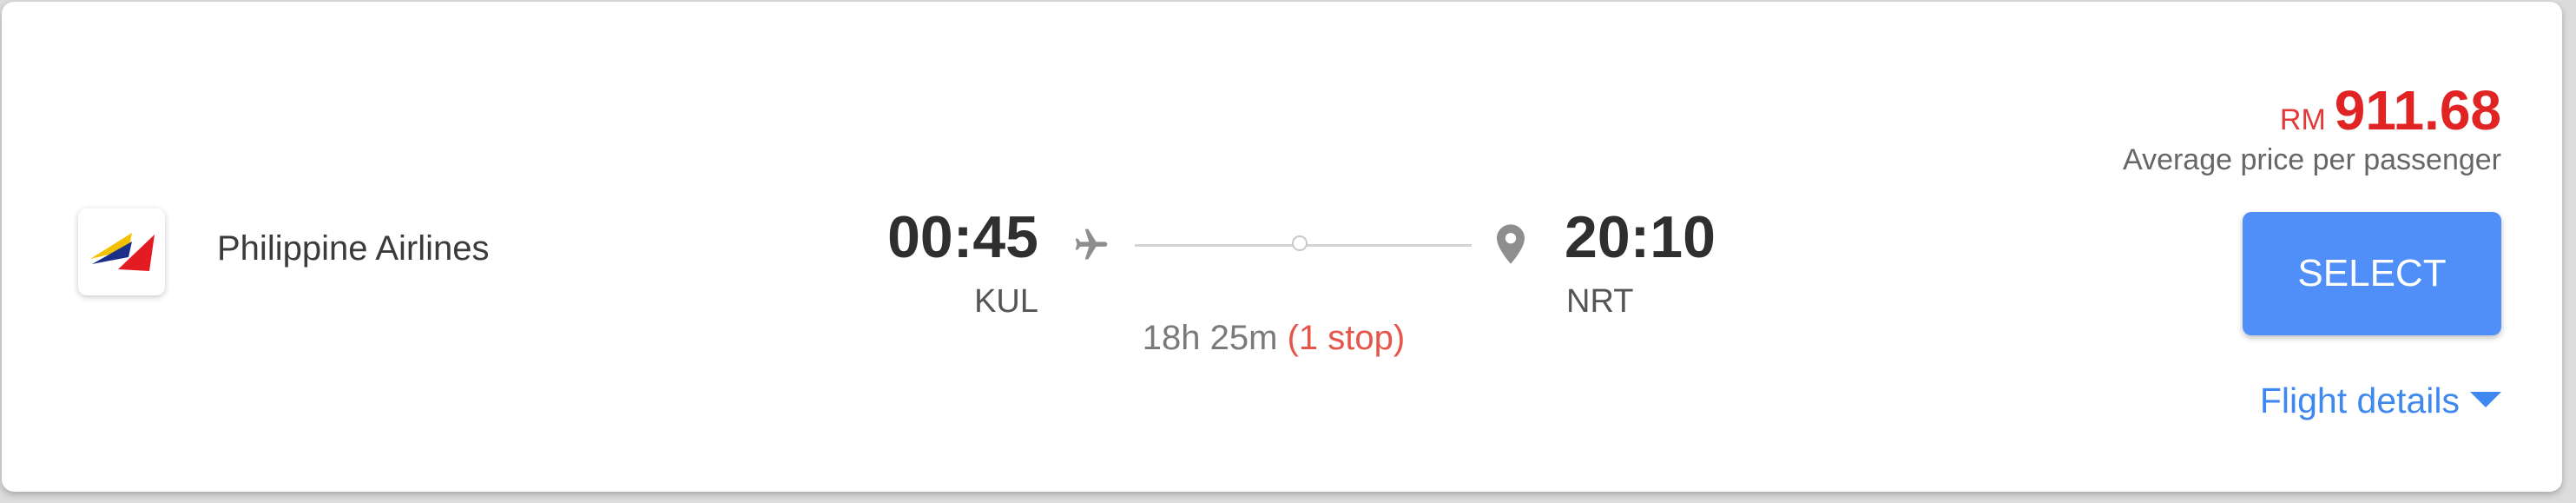 The height and width of the screenshot is (503, 2576). Describe the element at coordinates (1091, 247) in the screenshot. I see `plane-icon` at that location.